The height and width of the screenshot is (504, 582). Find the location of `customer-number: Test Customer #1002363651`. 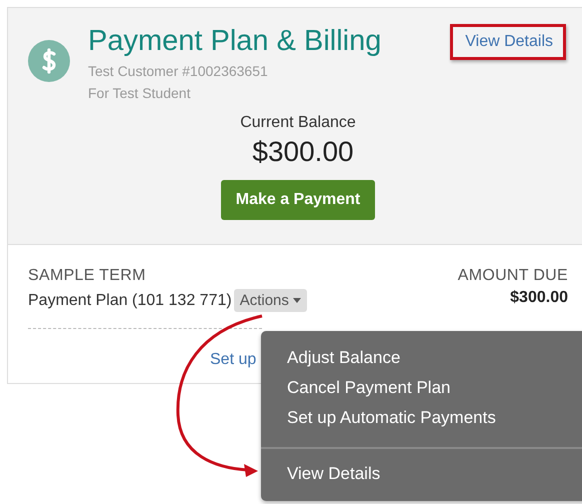

customer-number: Test Customer #1002363651 is located at coordinates (178, 71).